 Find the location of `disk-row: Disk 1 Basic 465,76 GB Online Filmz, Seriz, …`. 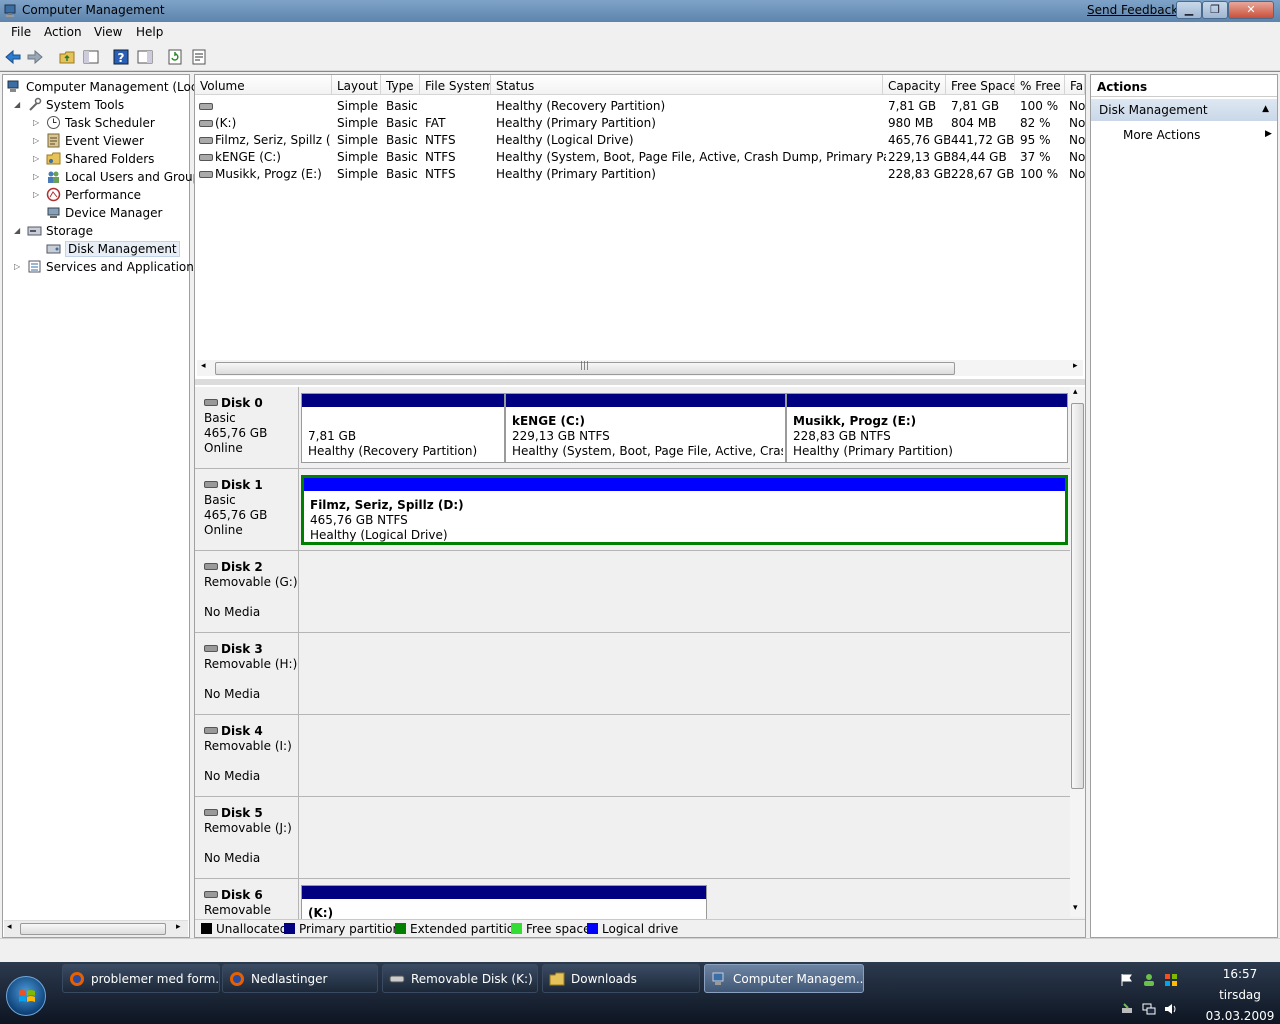

disk-row: Disk 1 Basic 465,76 GB Online Filmz, Seriz, … is located at coordinates (632, 510).